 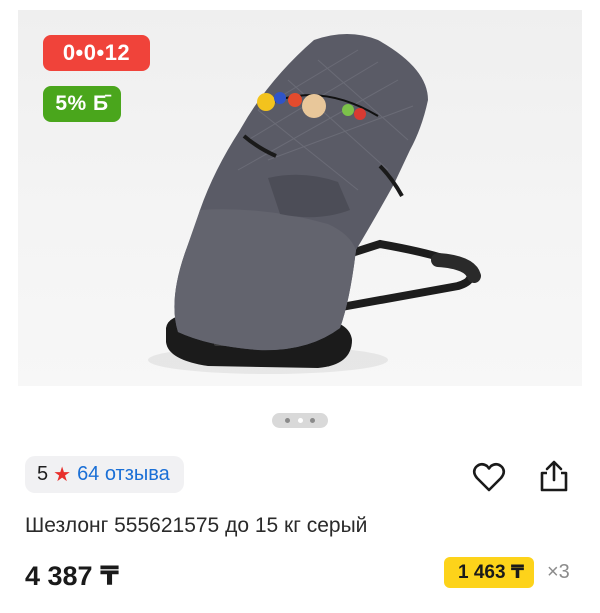 I want to click on share-icon, so click(x=554, y=476).